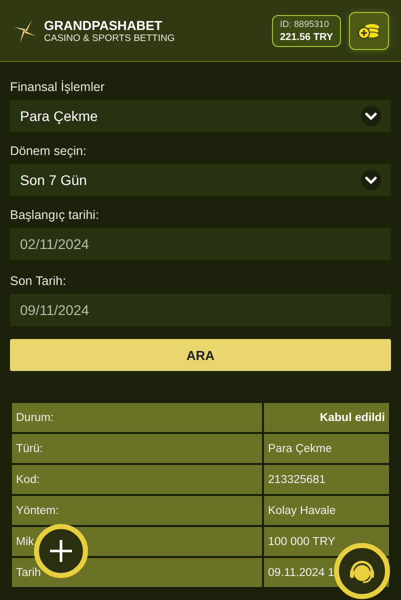 The width and height of the screenshot is (401, 600). What do you see at coordinates (305, 23) in the screenshot?
I see `account-id: ID: 8895310` at bounding box center [305, 23].